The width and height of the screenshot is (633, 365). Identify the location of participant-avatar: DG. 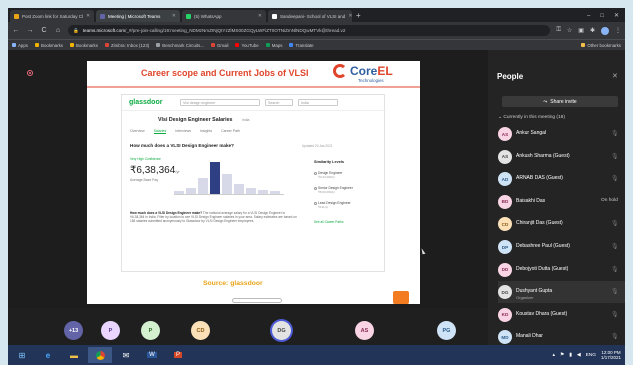
(281, 330).